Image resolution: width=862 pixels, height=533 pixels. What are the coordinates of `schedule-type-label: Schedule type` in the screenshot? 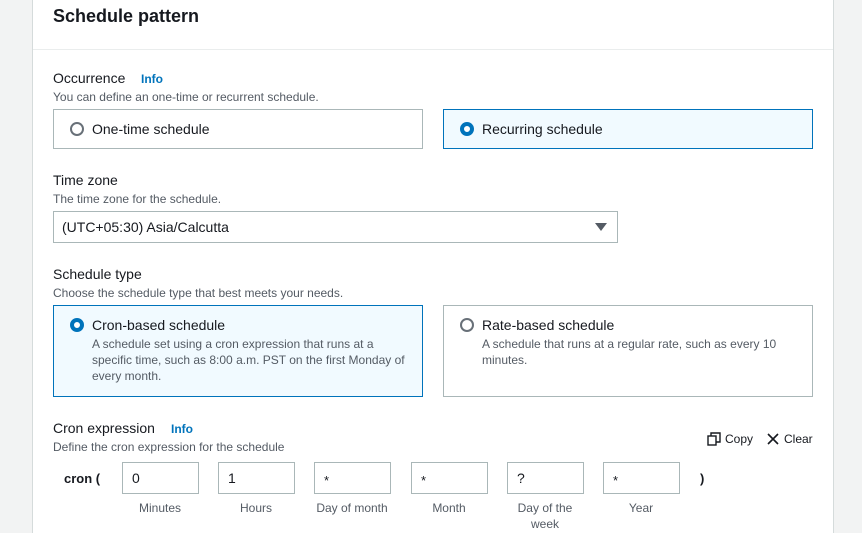 It's located at (97, 274).